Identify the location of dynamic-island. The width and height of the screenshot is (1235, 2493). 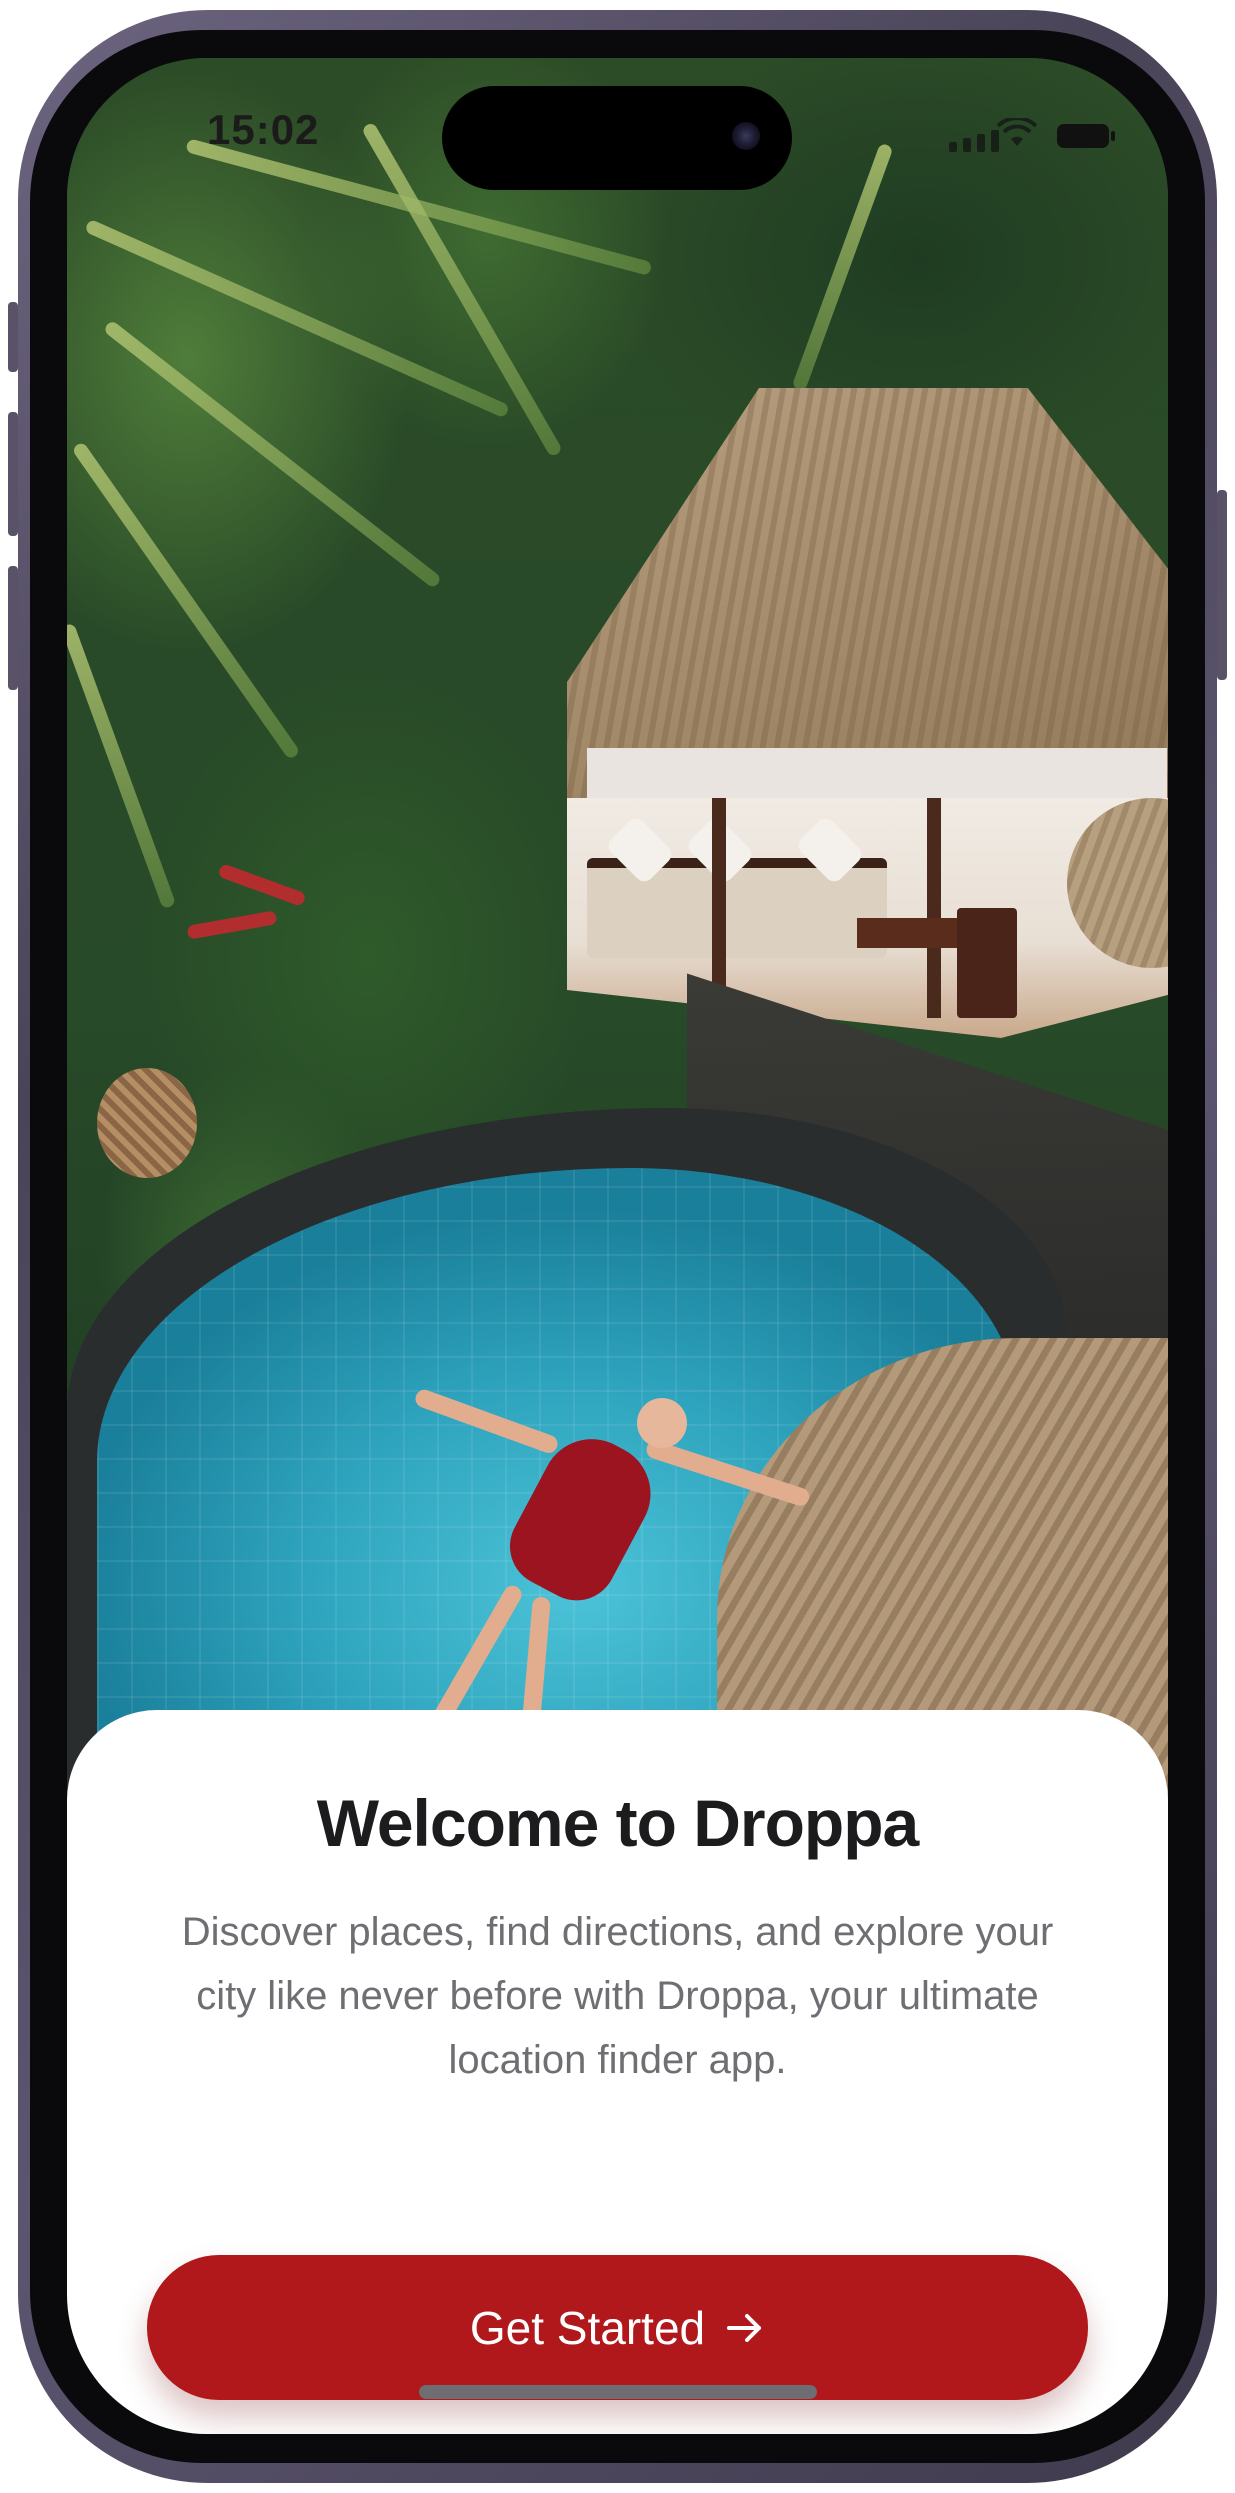
(617, 138).